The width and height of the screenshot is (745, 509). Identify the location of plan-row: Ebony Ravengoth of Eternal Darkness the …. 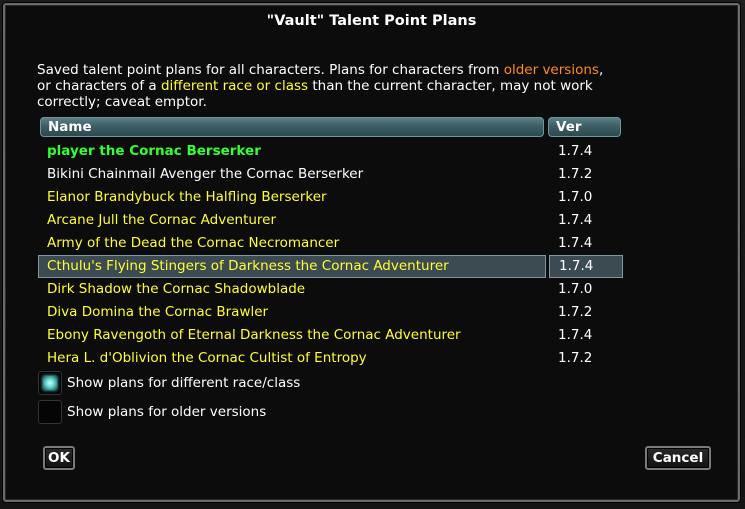
(330, 335).